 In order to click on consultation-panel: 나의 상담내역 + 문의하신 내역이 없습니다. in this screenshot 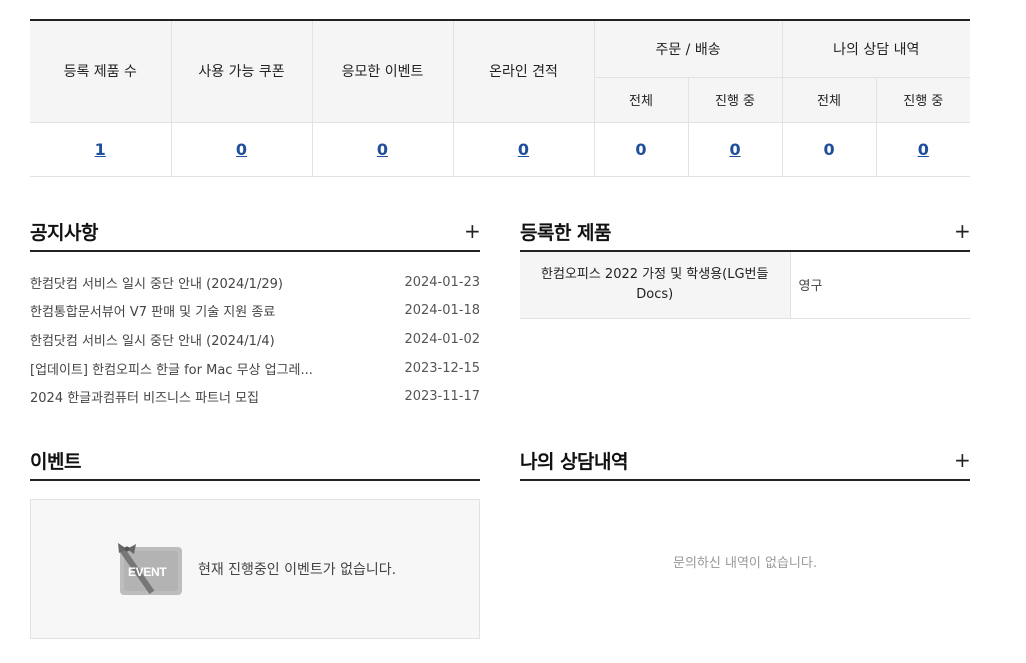, I will do `click(745, 536)`.